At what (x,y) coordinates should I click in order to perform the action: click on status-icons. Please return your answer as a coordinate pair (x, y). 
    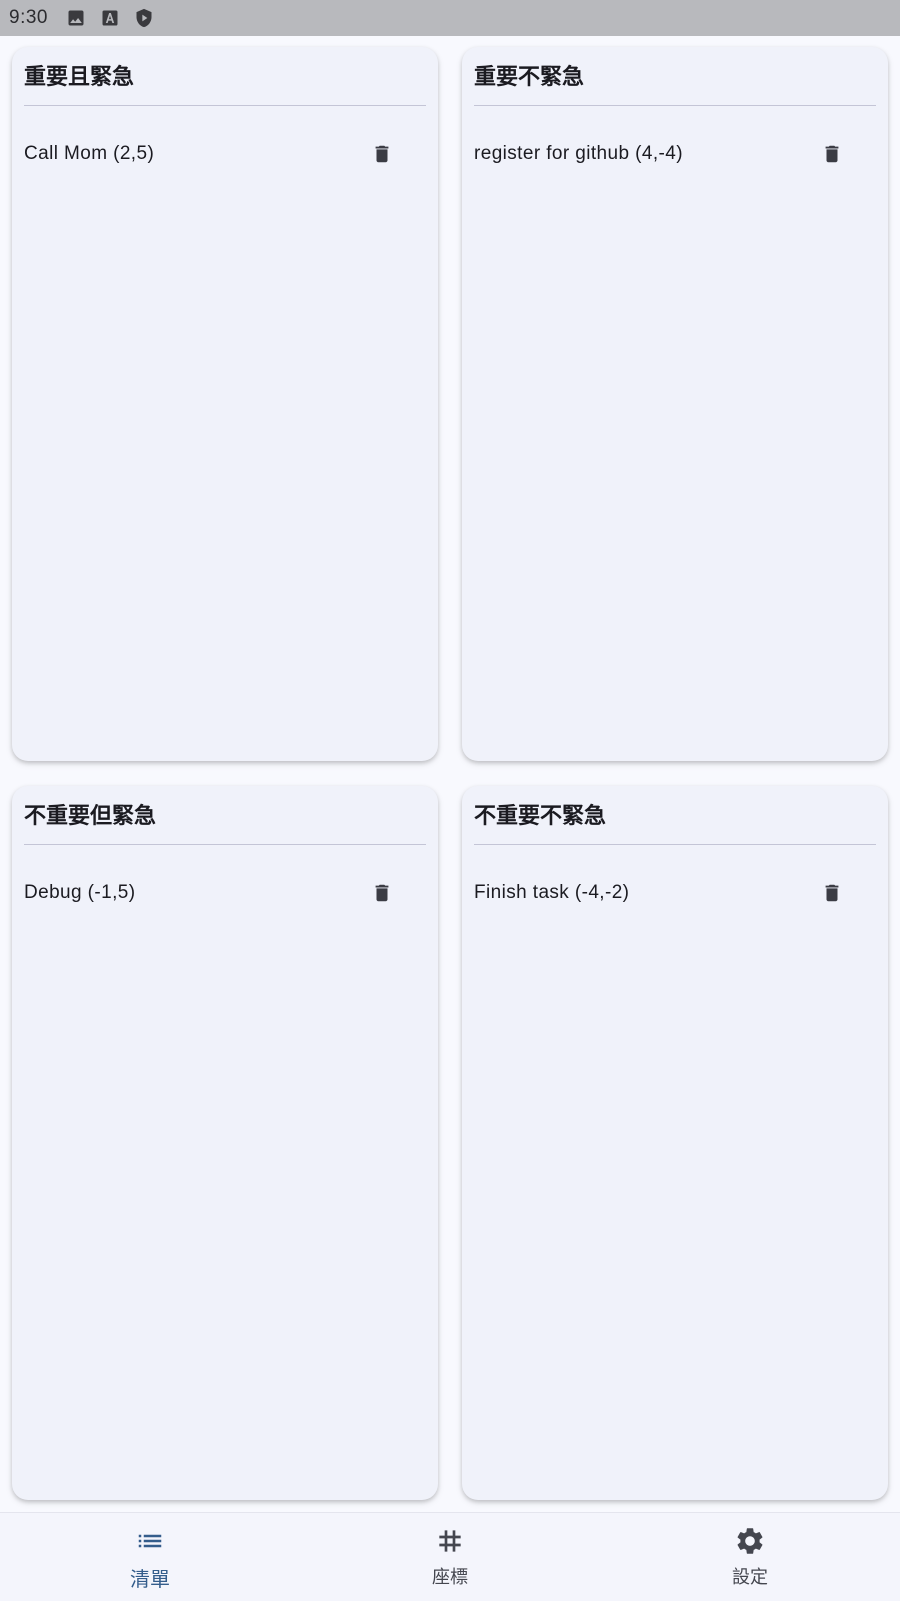
    Looking at the image, I should click on (110, 18).